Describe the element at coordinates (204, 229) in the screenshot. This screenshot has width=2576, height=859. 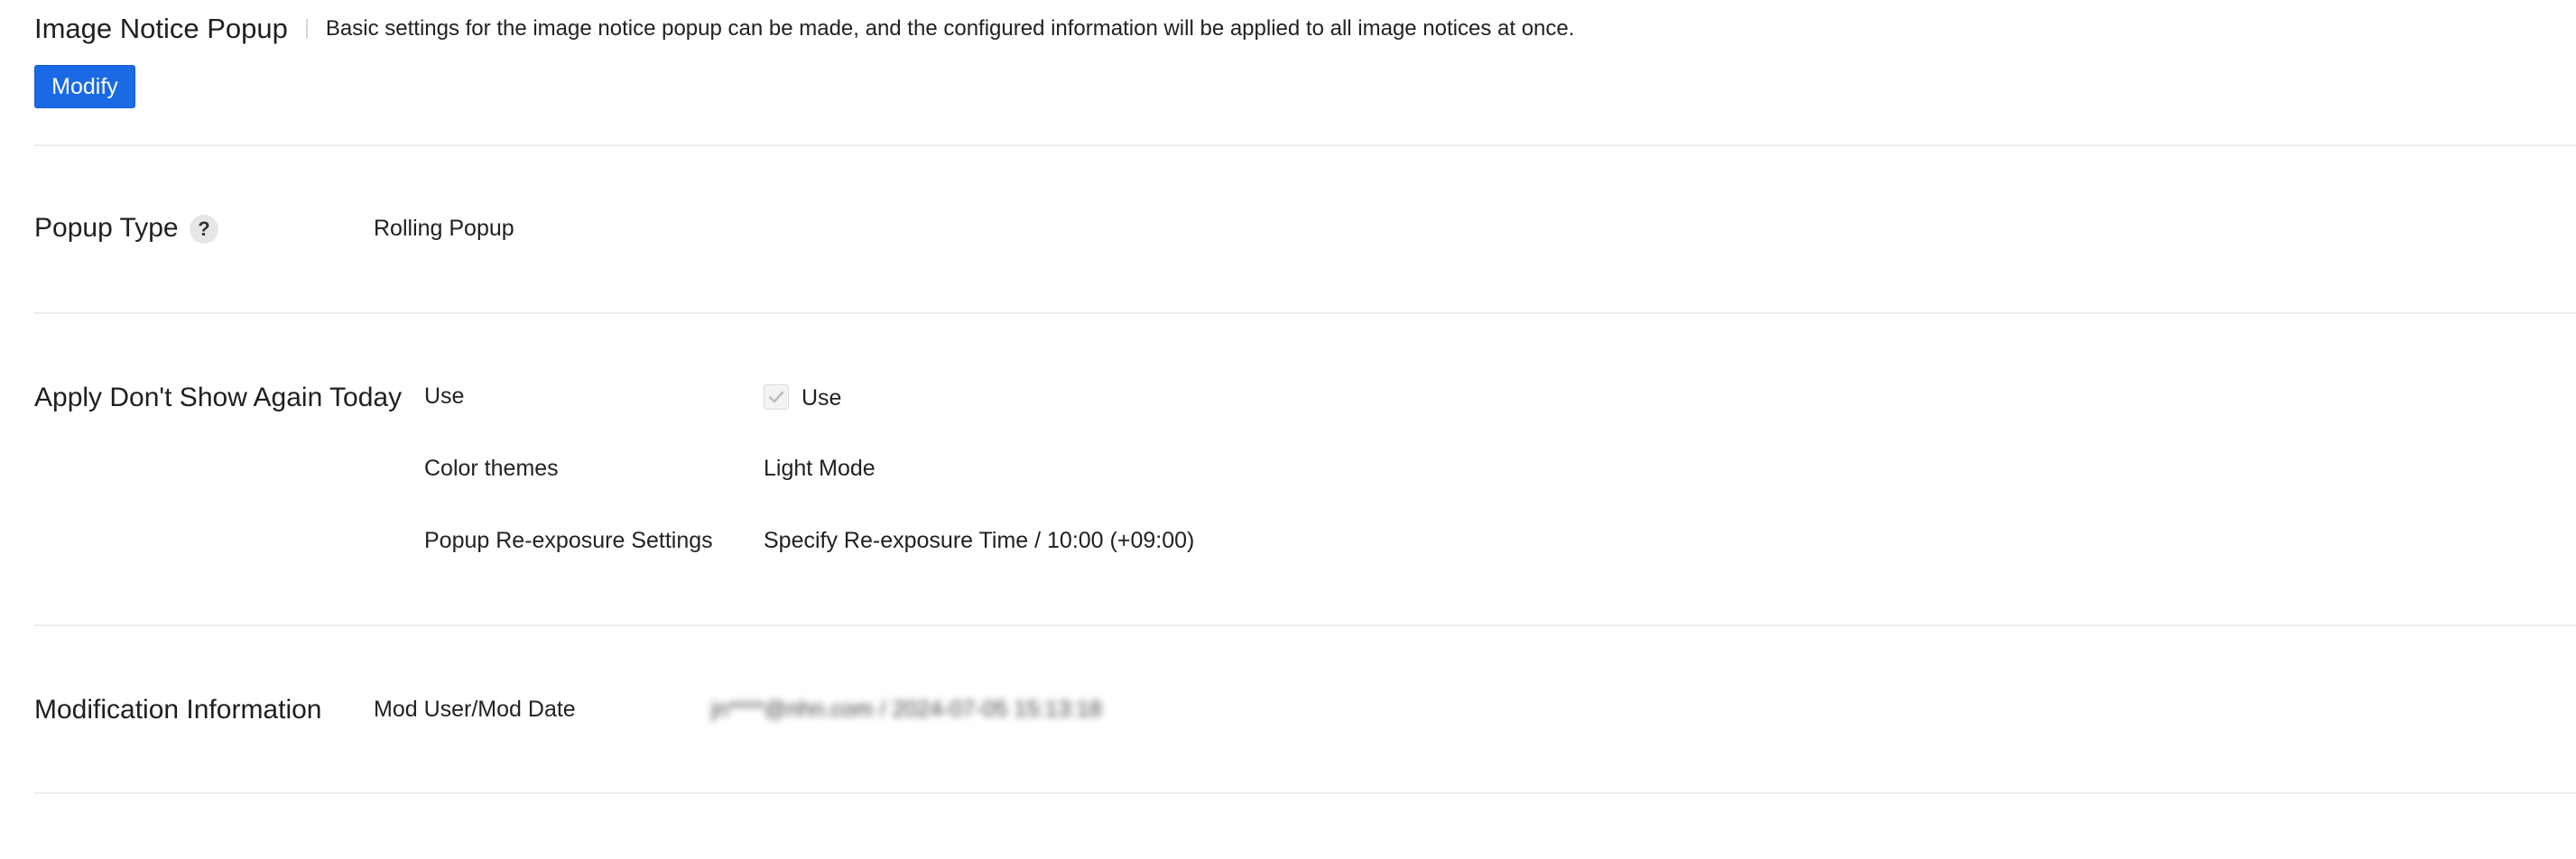
I see `question-mark-icon: ?` at that location.